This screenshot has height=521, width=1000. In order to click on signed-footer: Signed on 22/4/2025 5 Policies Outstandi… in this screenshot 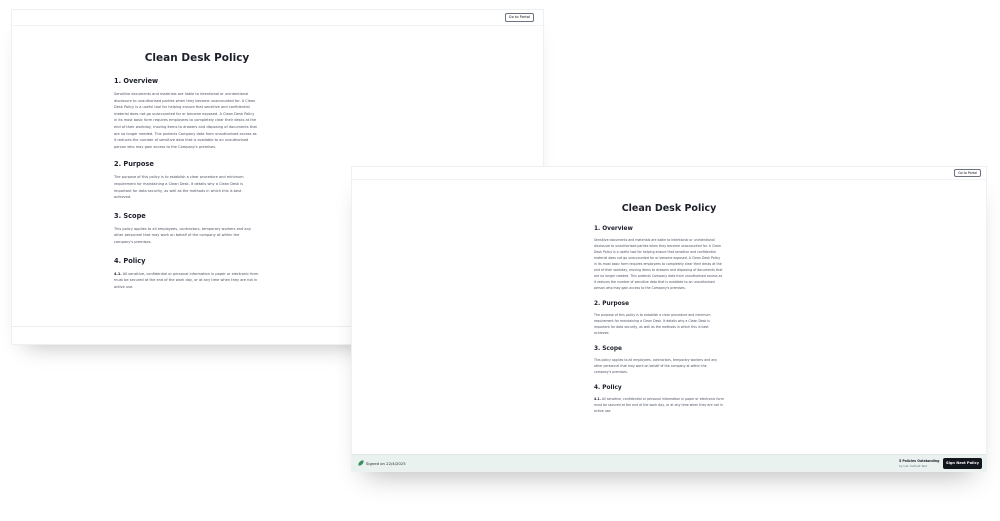, I will do `click(669, 462)`.